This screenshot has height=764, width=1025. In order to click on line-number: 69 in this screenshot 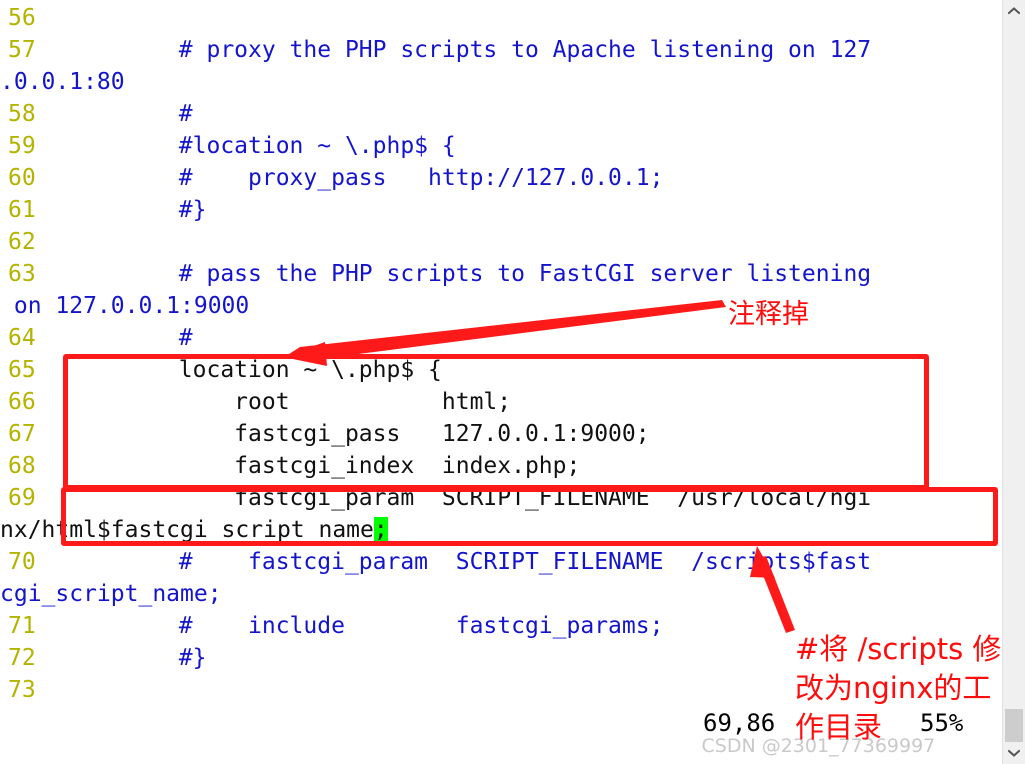, I will do `click(22, 498)`.